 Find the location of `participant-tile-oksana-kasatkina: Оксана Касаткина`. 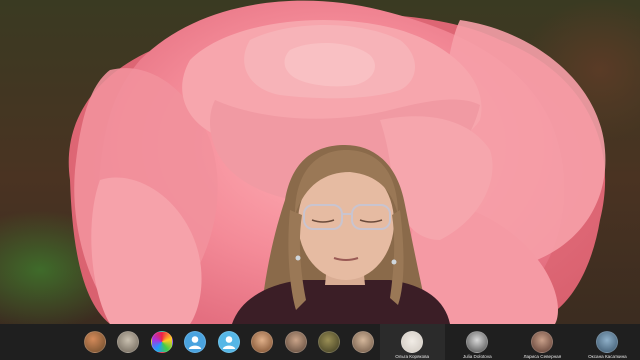

participant-tile-oksana-kasatkina: Оксана Касаткина is located at coordinates (607, 342).